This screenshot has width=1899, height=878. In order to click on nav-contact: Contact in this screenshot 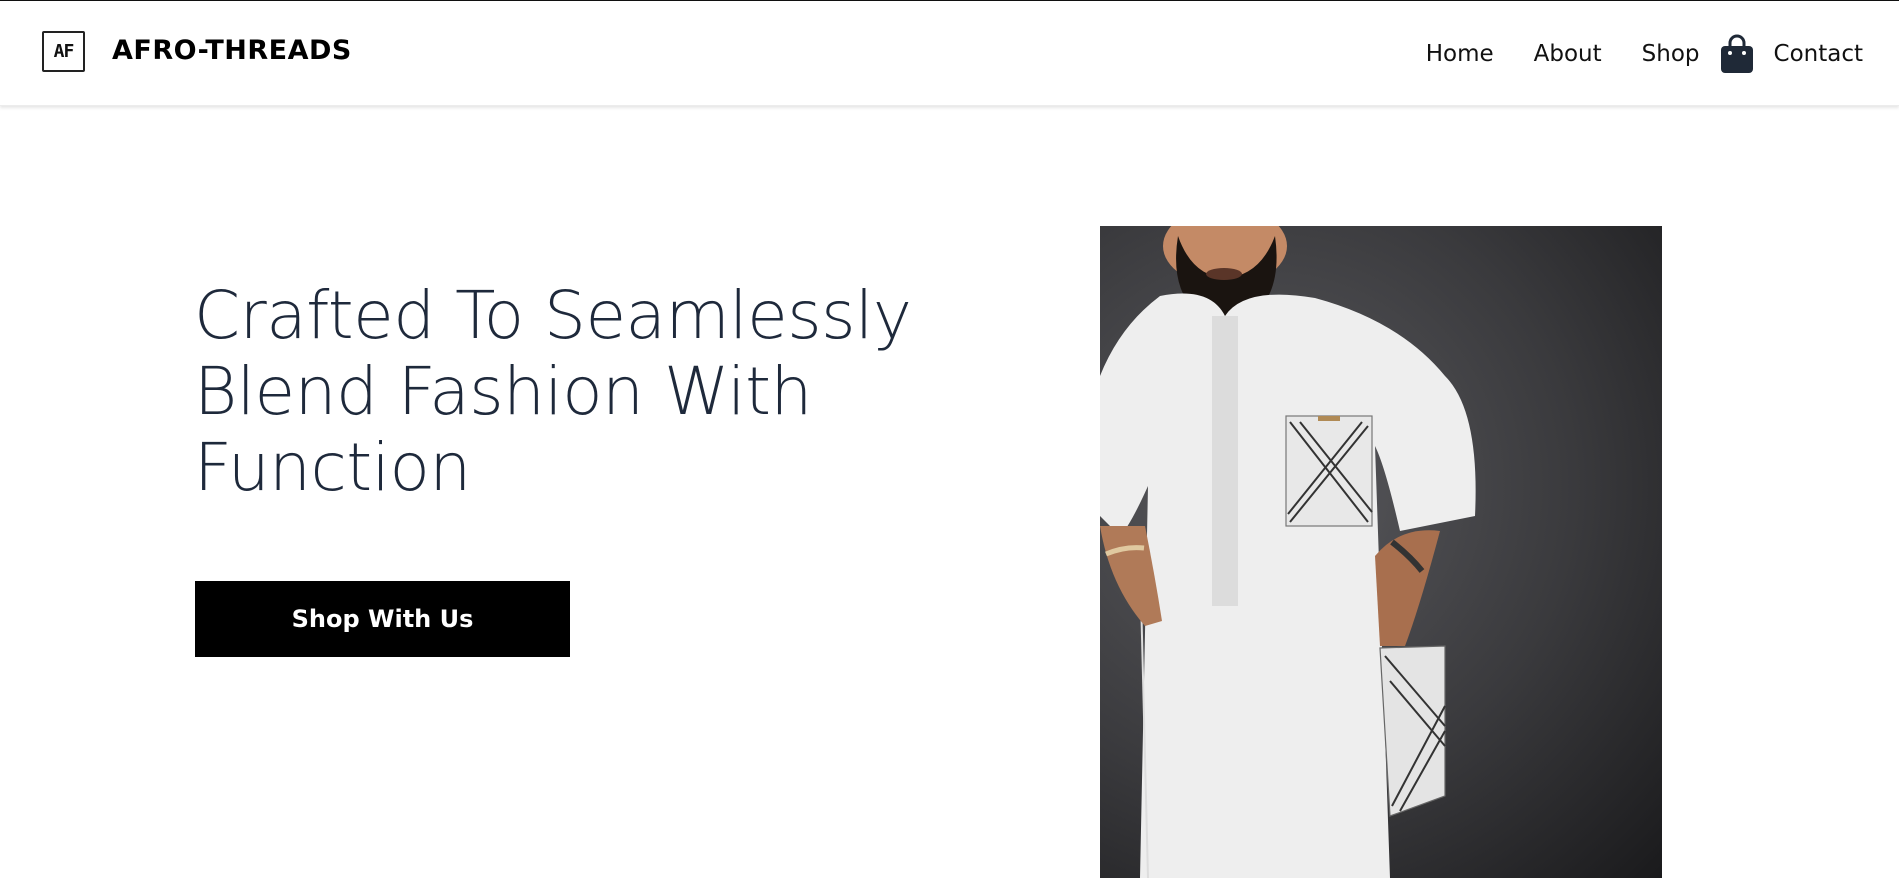, I will do `click(1818, 54)`.